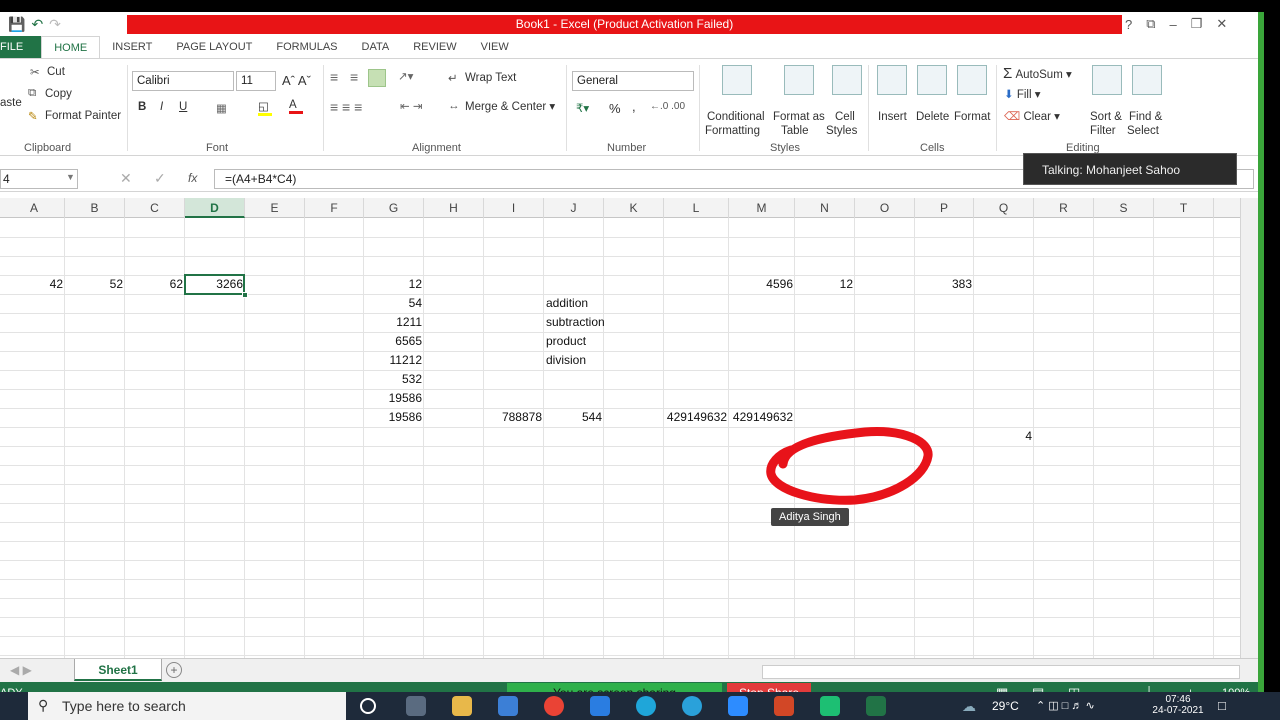 This screenshot has height=720, width=1280. What do you see at coordinates (501, 106) in the screenshot?
I see `merge-center-button: ↔ Merge & Center ▾` at bounding box center [501, 106].